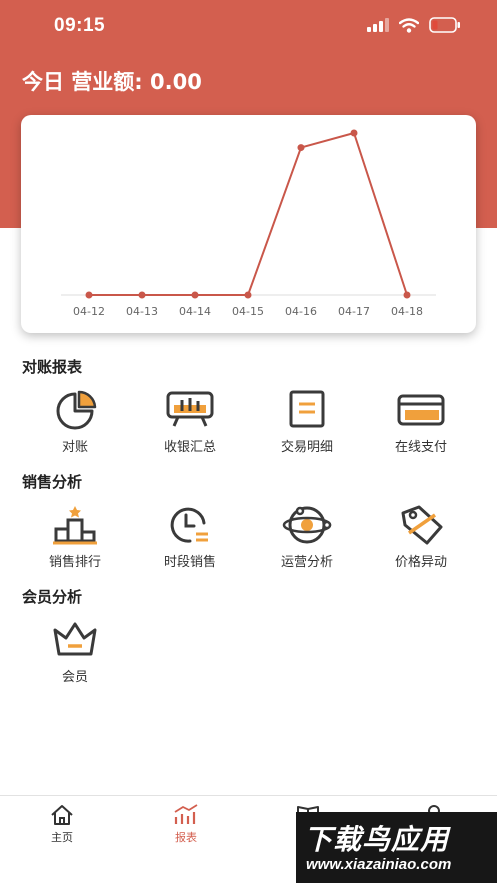 The width and height of the screenshot is (497, 883). What do you see at coordinates (307, 409) in the screenshot?
I see `document-list-icon` at bounding box center [307, 409].